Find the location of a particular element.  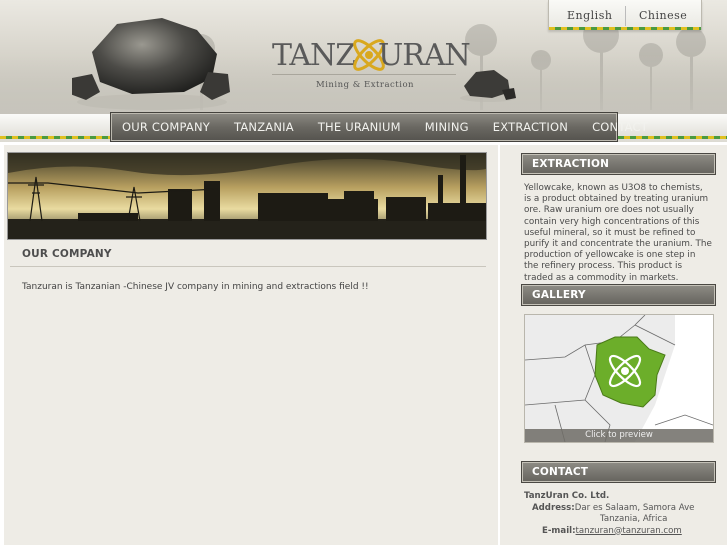

tanzania-map-image is located at coordinates (619, 378).